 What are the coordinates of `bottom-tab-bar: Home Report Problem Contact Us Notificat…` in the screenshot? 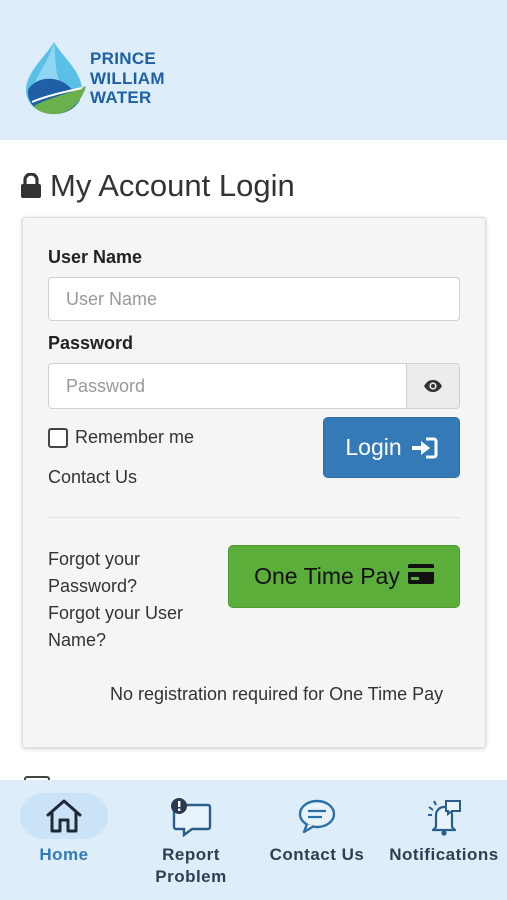 It's located at (253, 840).